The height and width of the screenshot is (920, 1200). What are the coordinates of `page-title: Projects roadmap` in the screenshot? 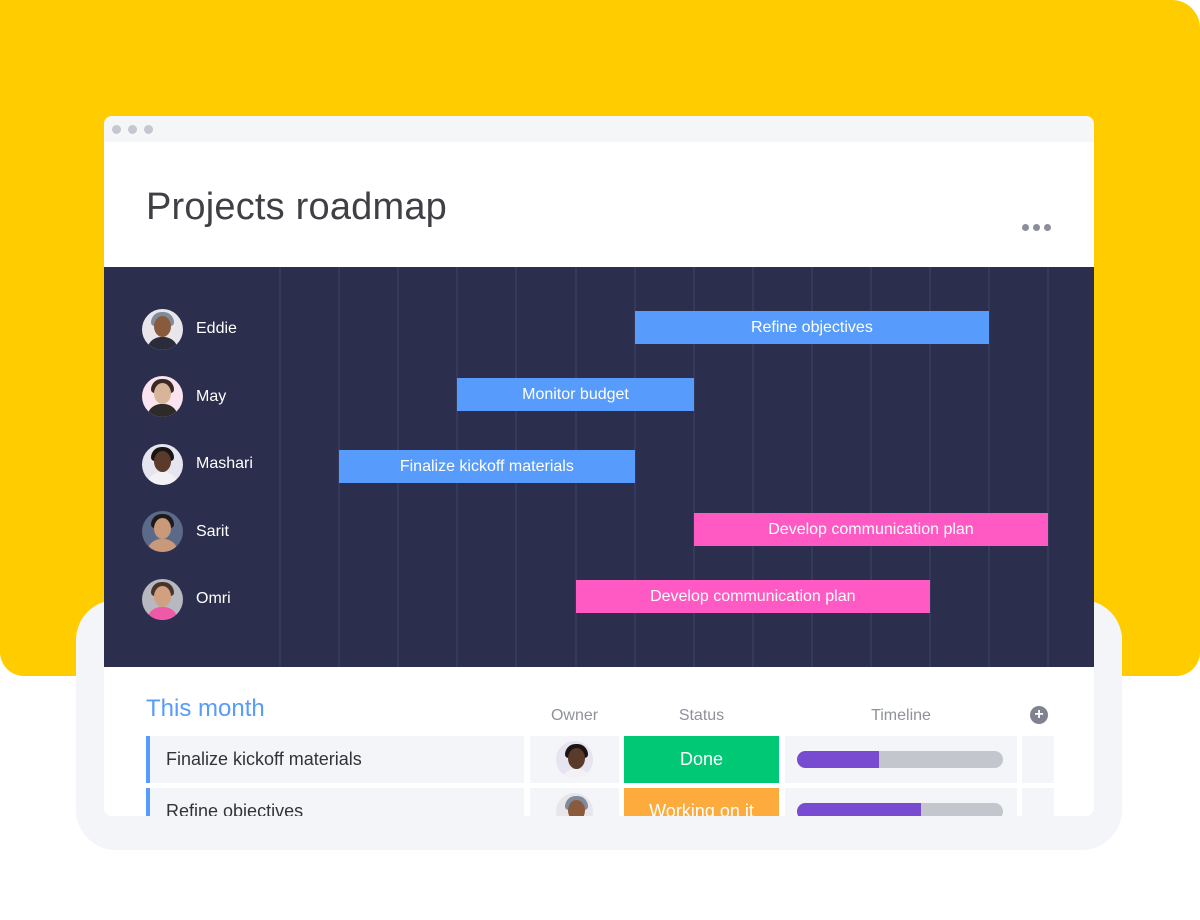 It's located at (297, 207).